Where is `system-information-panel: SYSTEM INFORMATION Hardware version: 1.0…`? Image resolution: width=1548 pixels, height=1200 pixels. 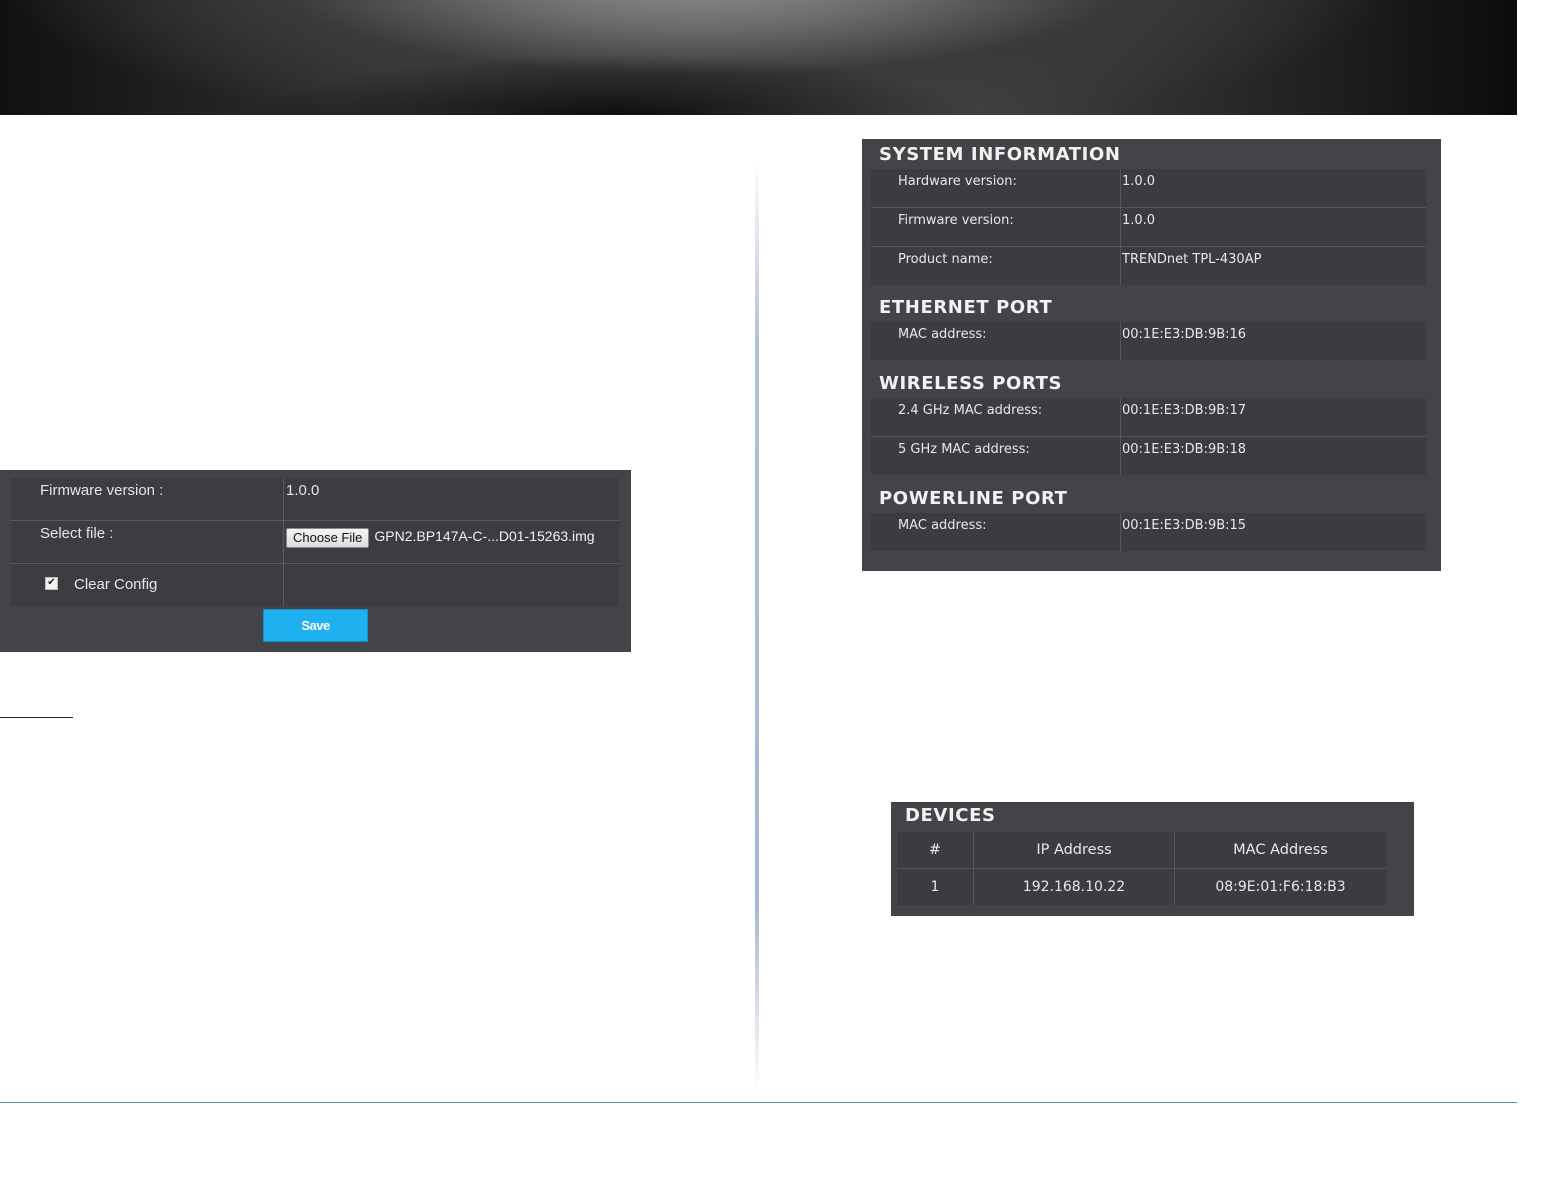
system-information-panel: SYSTEM INFORMATION Hardware version: 1.0… is located at coordinates (1151, 355).